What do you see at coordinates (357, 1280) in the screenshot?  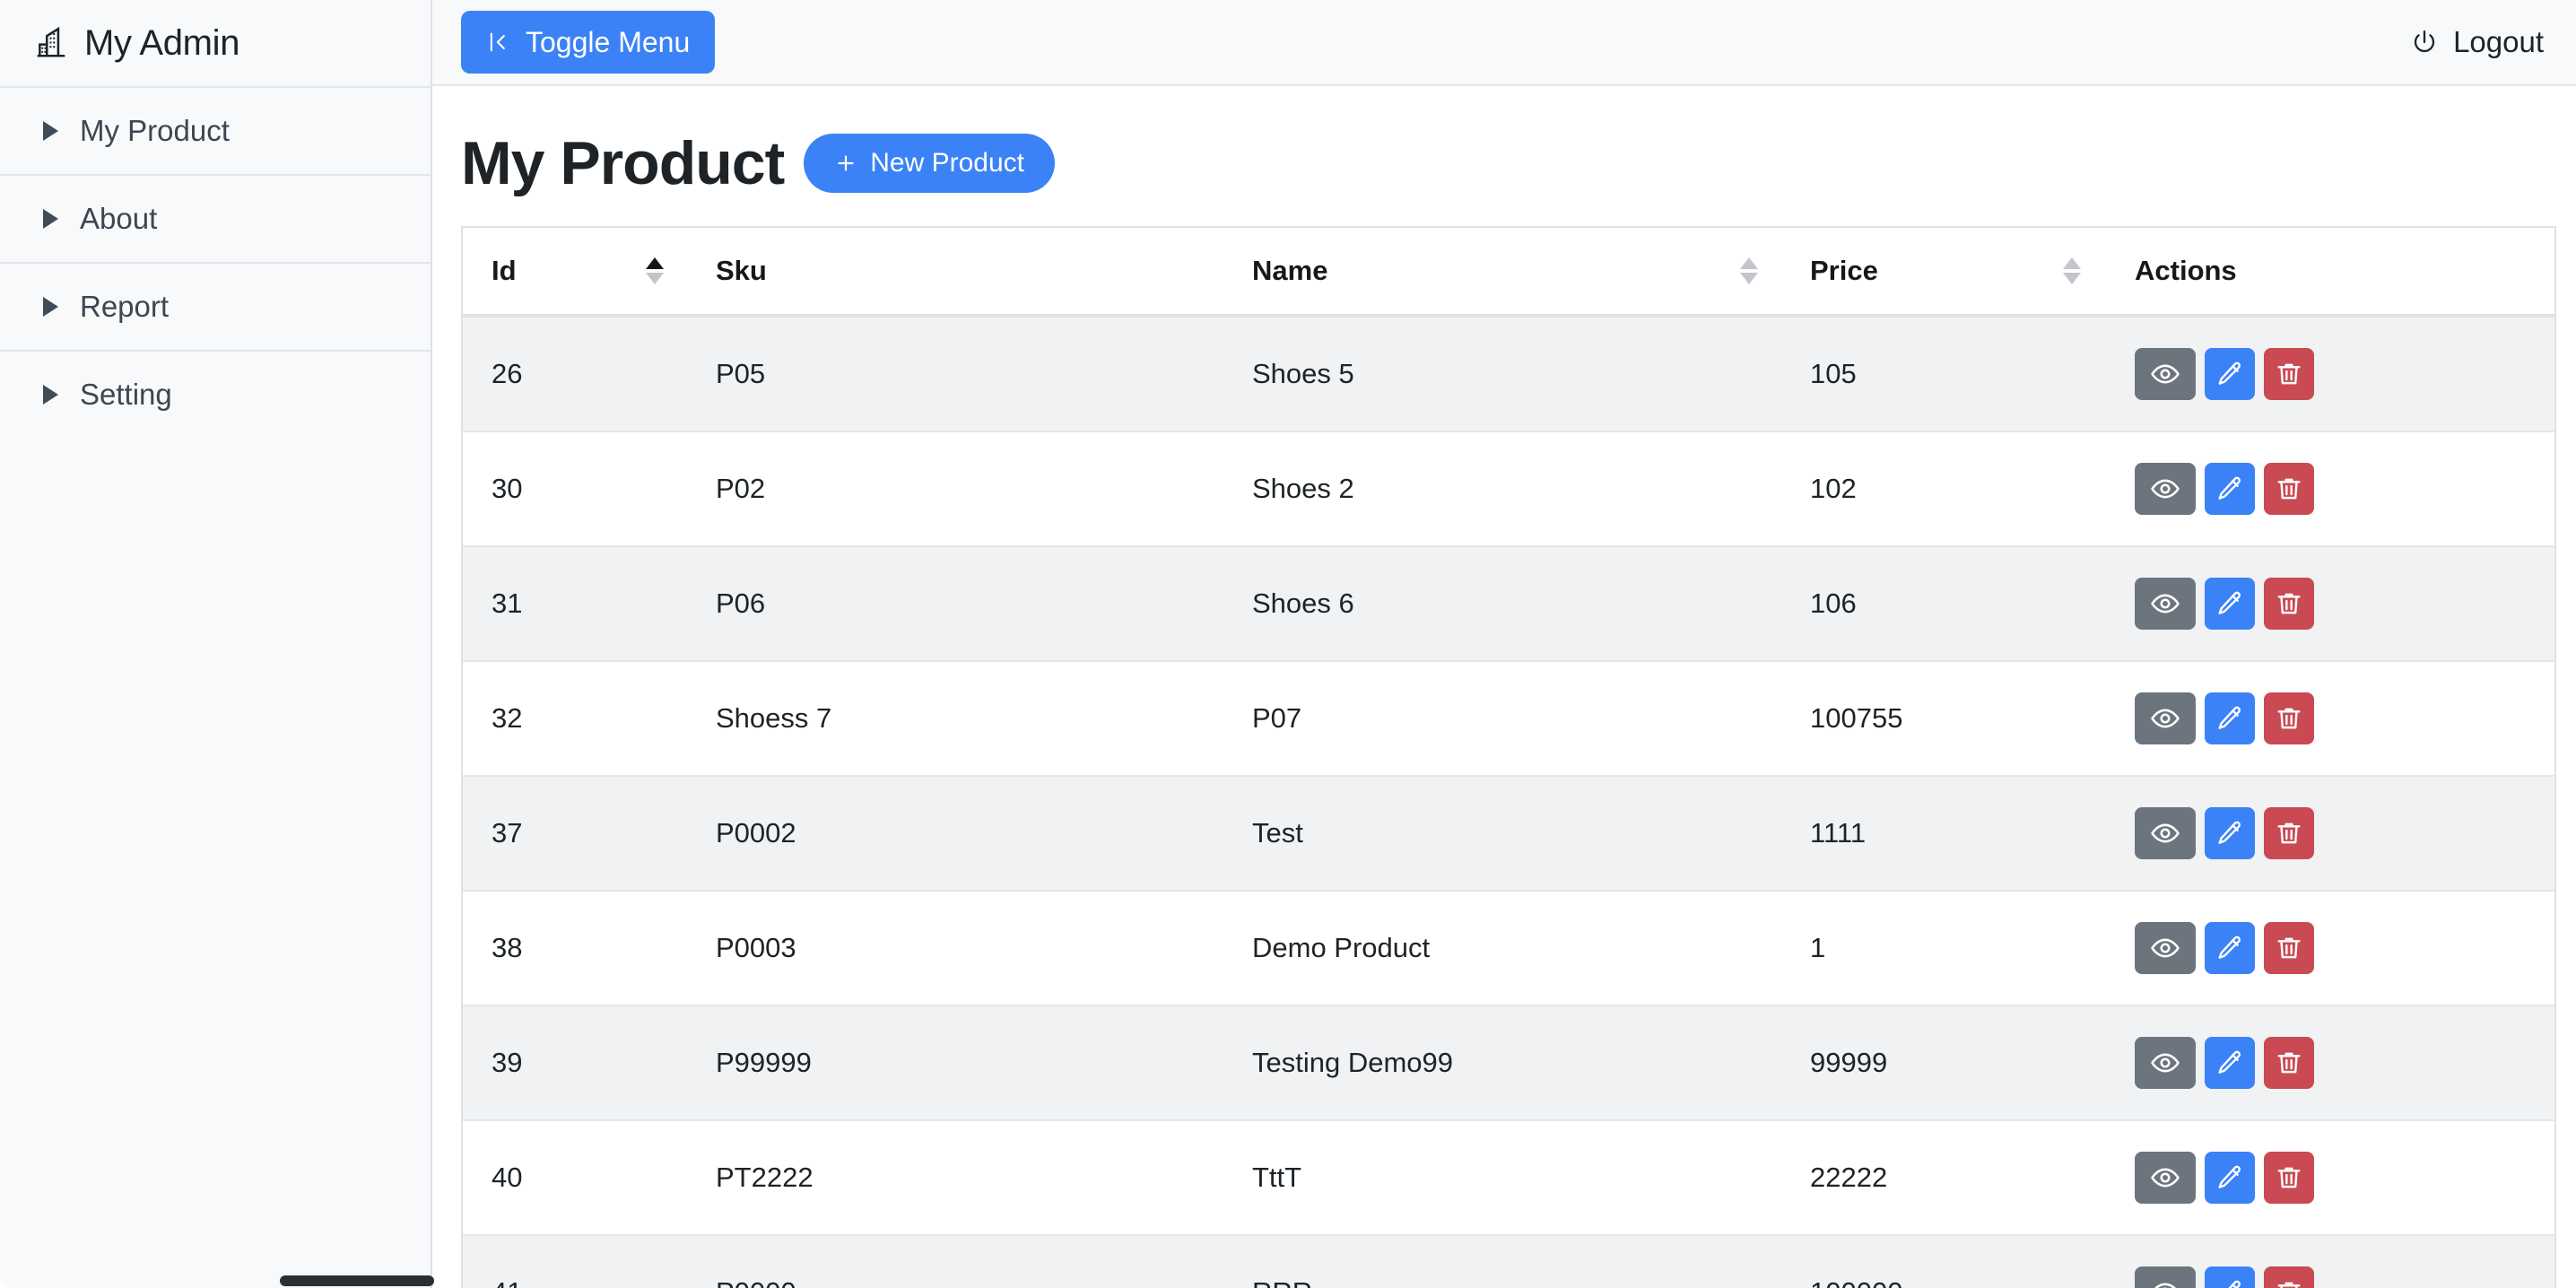 I see `scrollbar-thumb` at bounding box center [357, 1280].